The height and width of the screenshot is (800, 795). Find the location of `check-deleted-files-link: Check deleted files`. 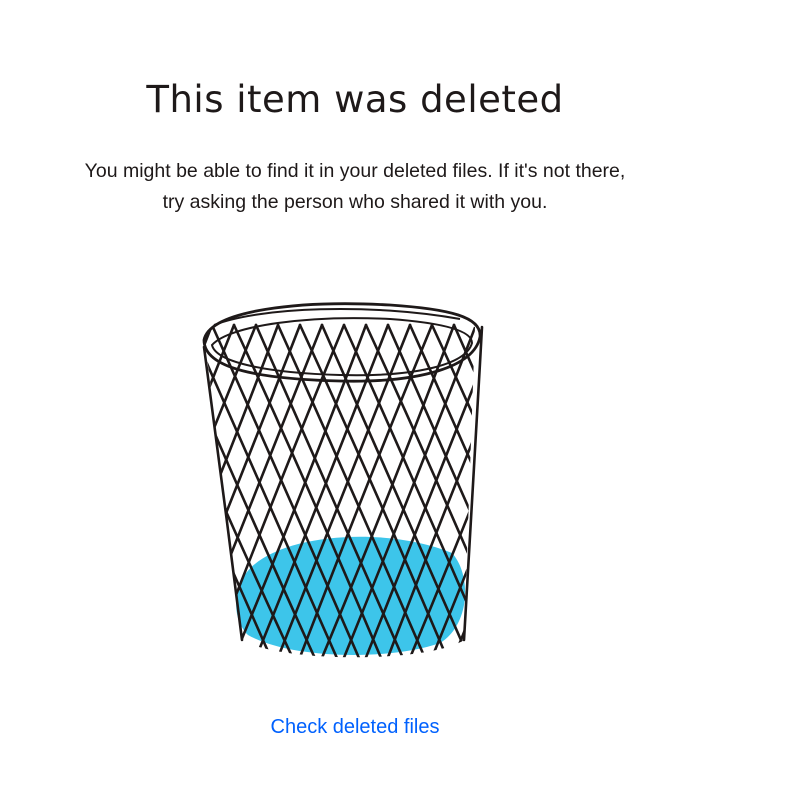

check-deleted-files-link: Check deleted files is located at coordinates (355, 727).